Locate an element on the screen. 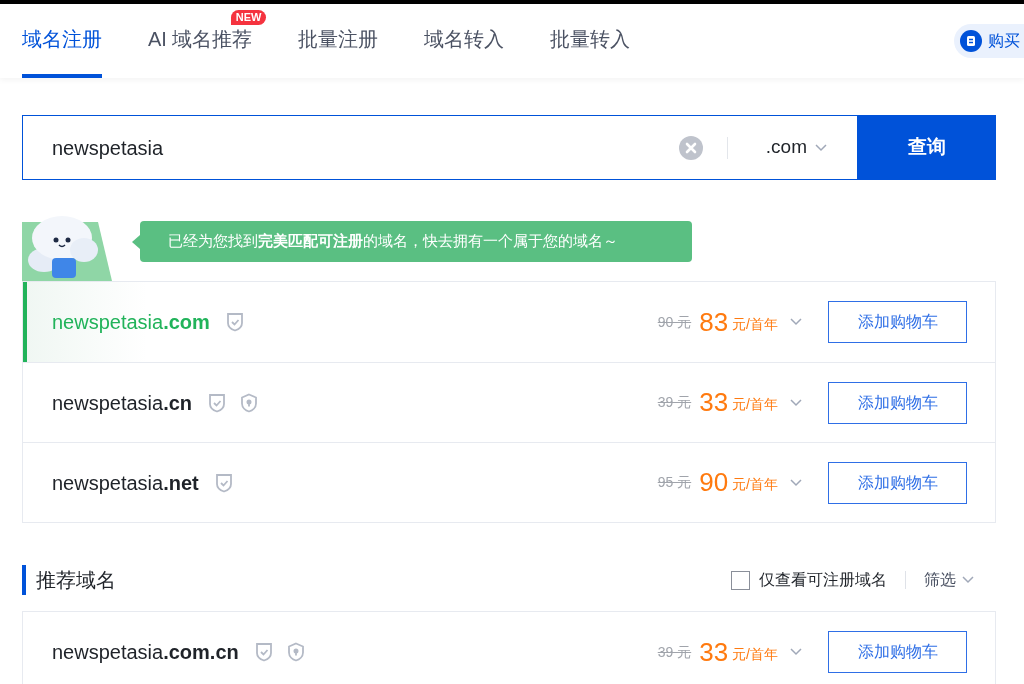  domain-name: newspetasia.net is located at coordinates (125, 483).